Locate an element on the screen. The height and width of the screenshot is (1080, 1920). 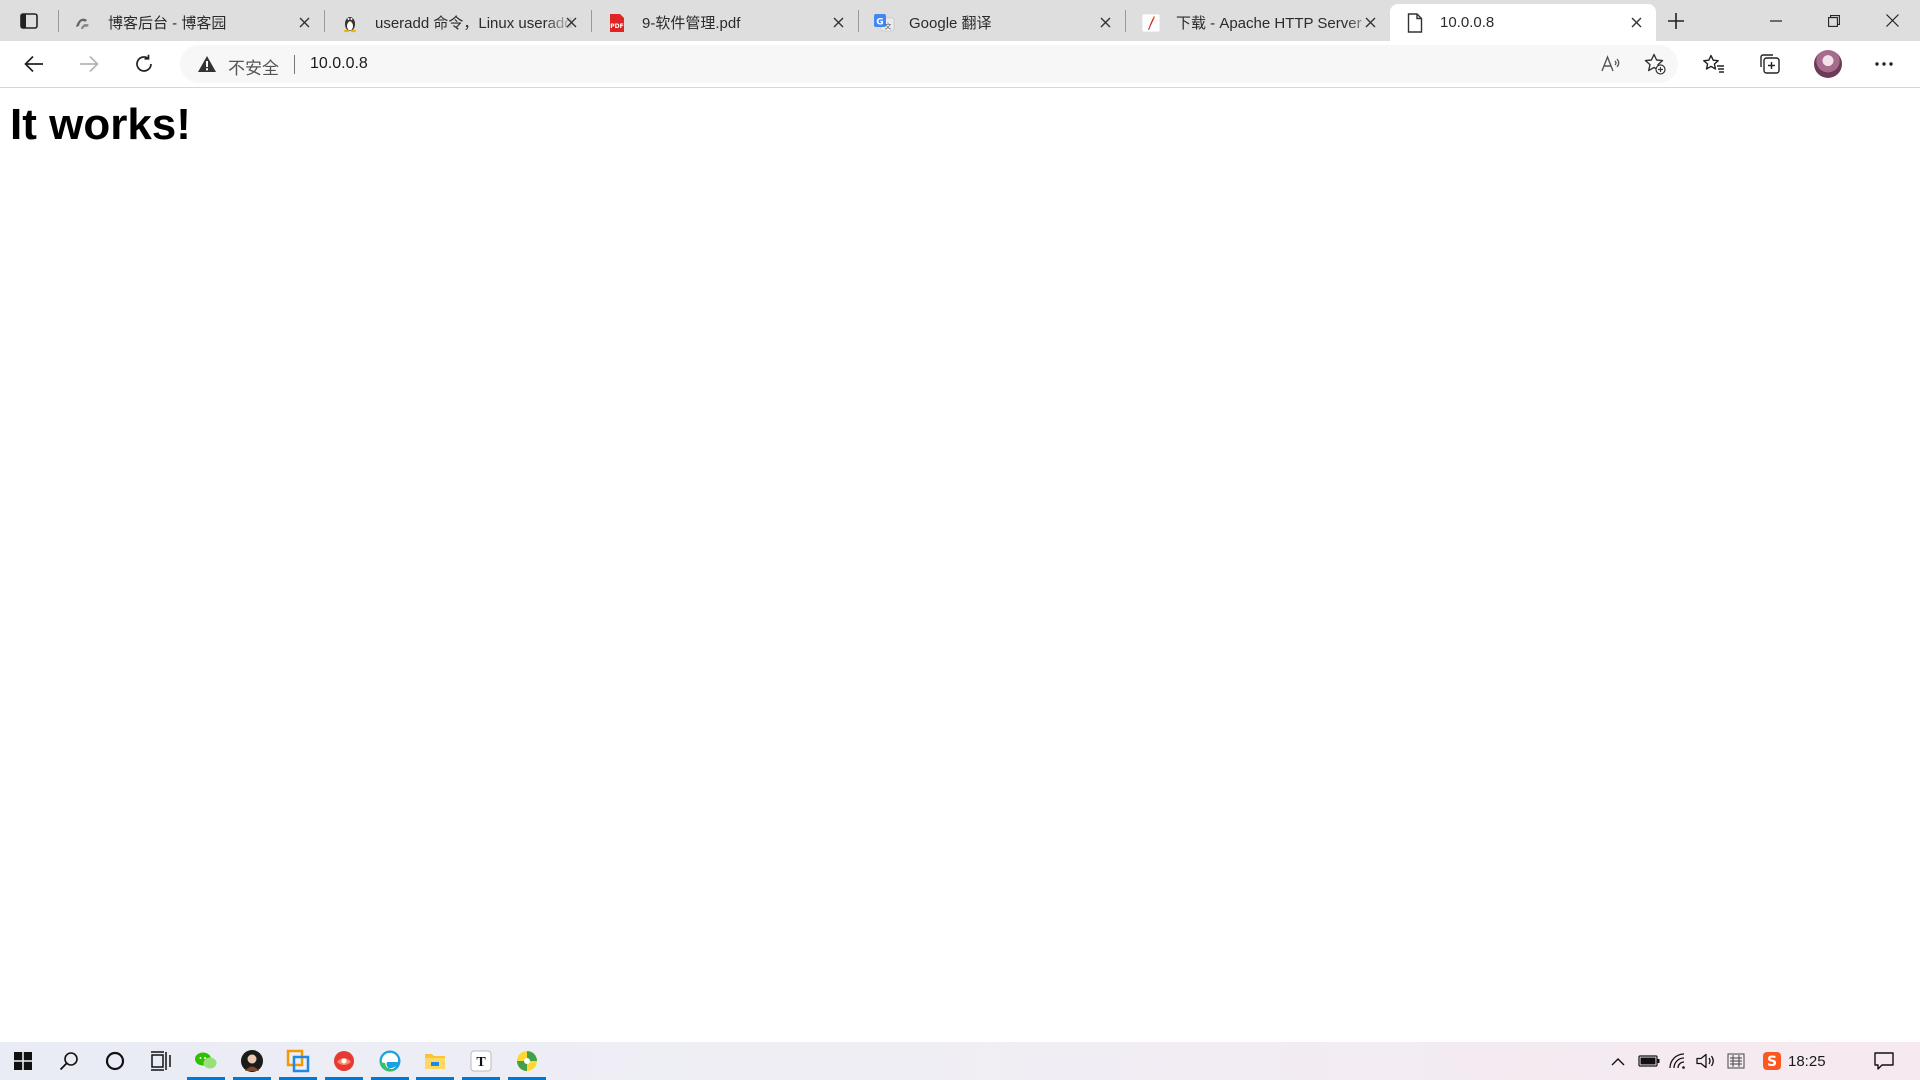
typora-icon: T is located at coordinates (481, 1061).